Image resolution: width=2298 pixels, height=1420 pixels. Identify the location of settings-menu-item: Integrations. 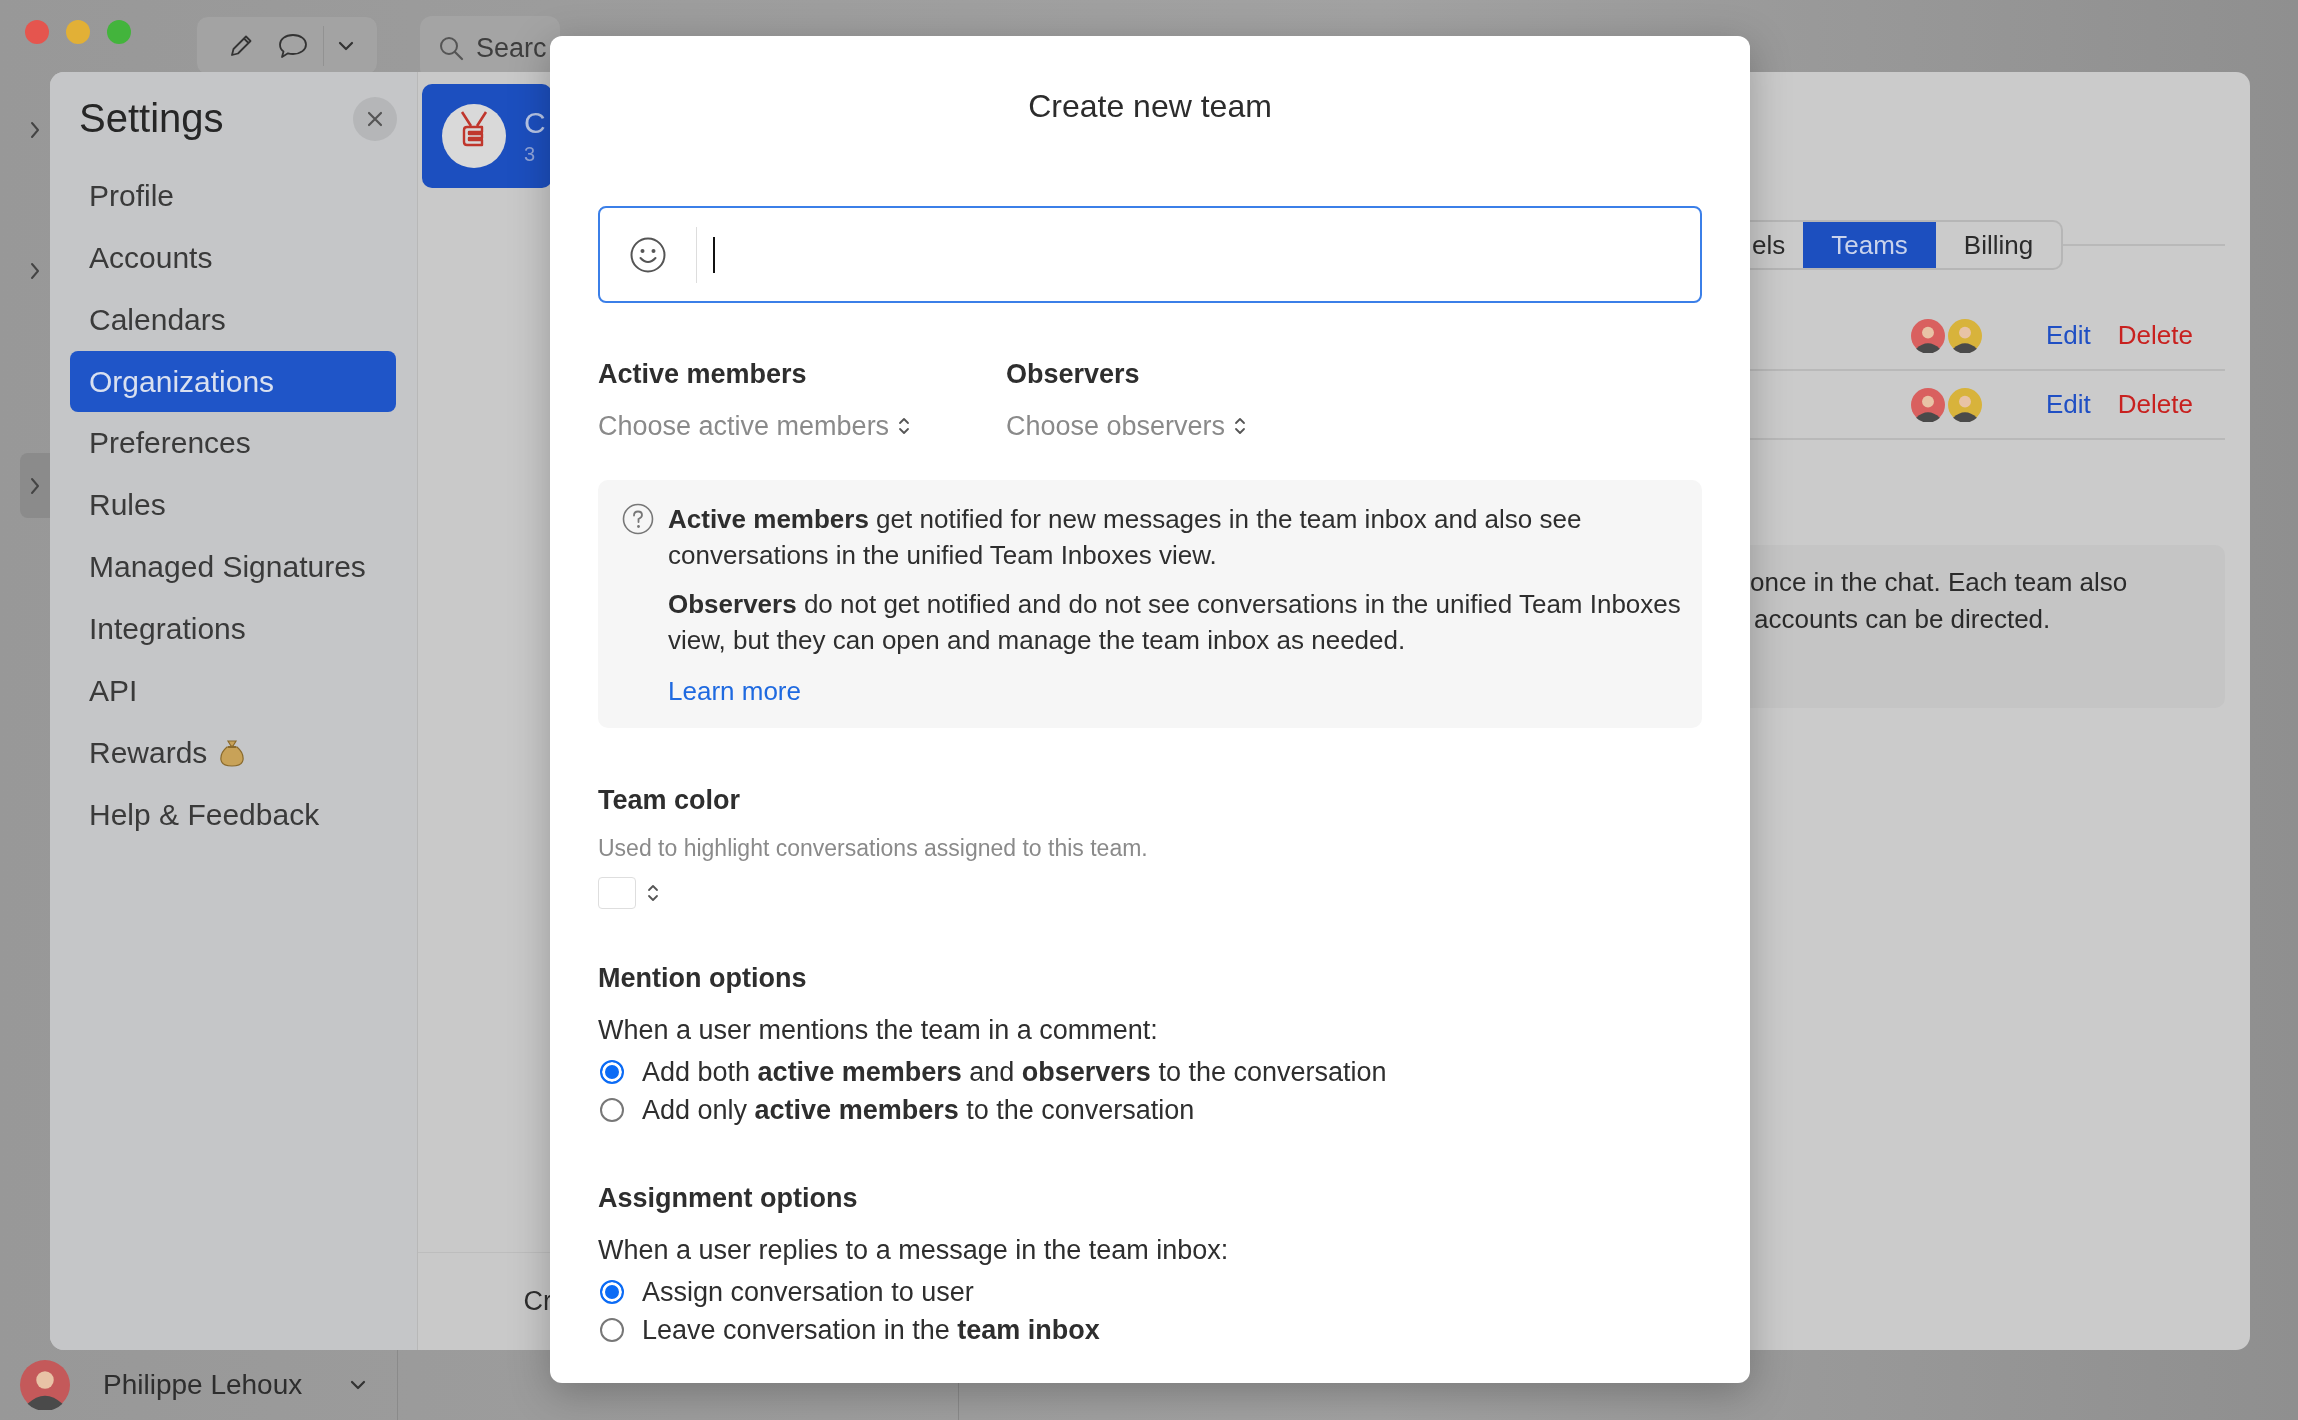
(233, 629).